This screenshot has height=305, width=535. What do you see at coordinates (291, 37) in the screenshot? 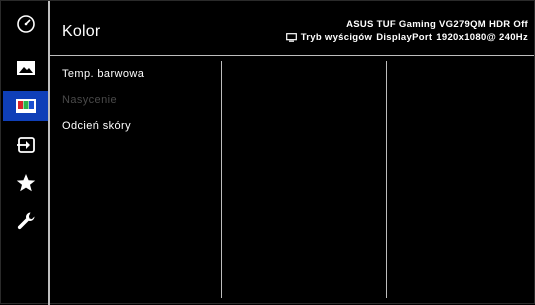
I see `monitor-icon` at bounding box center [291, 37].